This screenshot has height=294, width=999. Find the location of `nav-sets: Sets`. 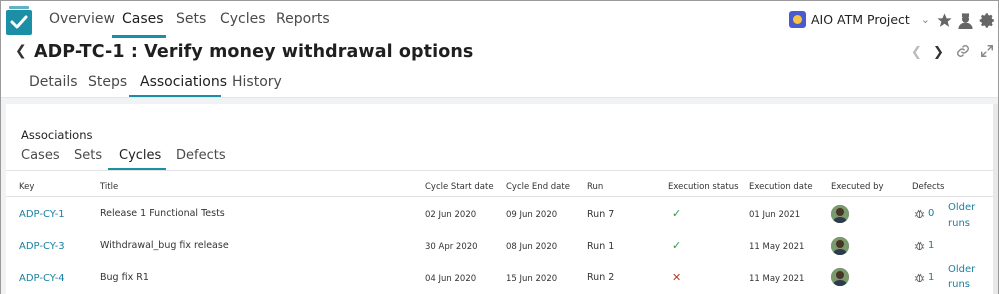

nav-sets: Sets is located at coordinates (191, 19).